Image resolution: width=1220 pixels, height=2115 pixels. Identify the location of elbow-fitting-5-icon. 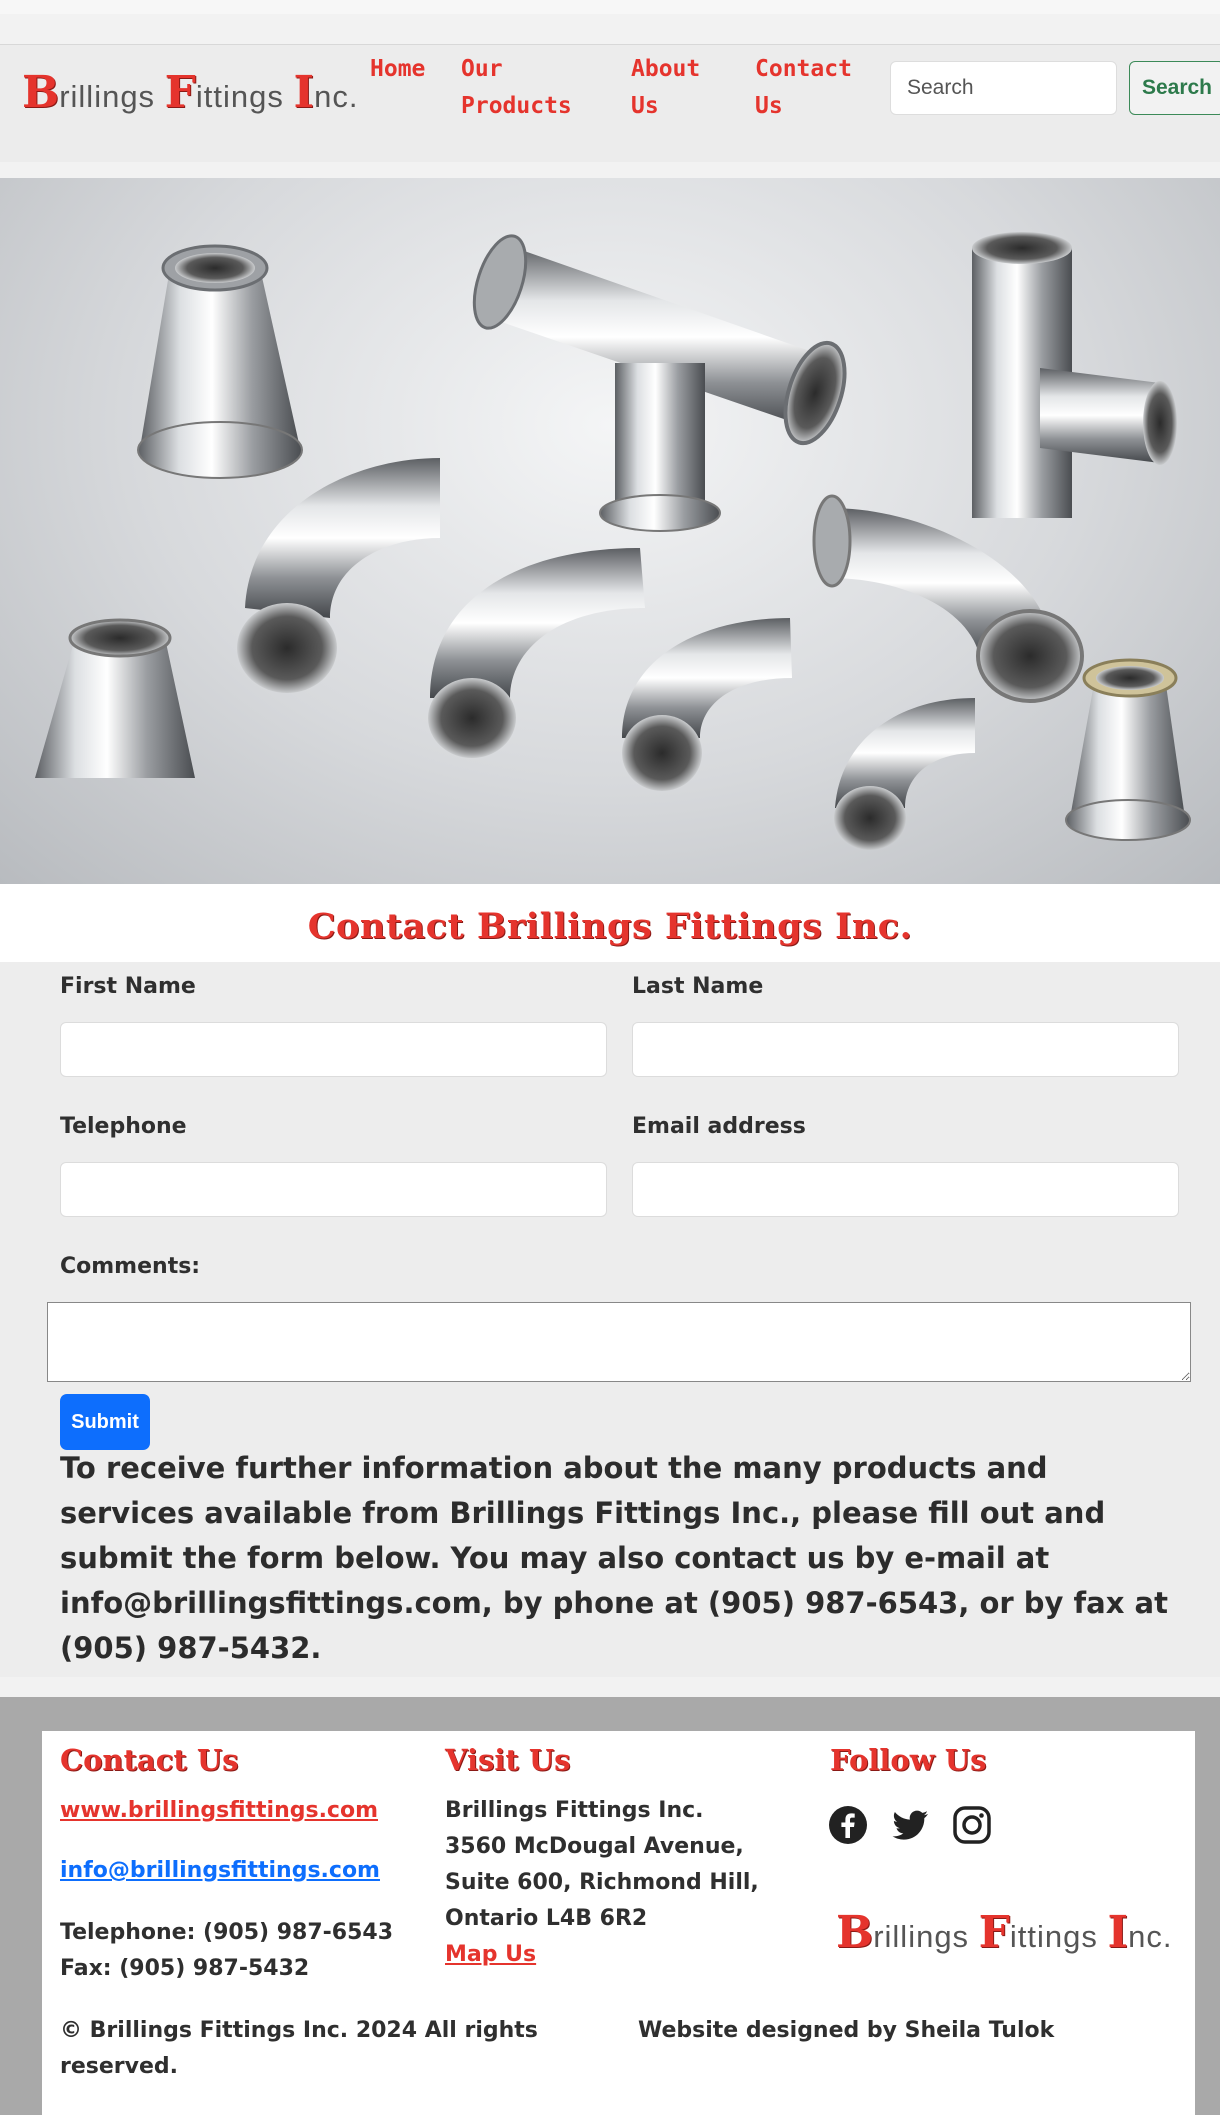
(904, 774).